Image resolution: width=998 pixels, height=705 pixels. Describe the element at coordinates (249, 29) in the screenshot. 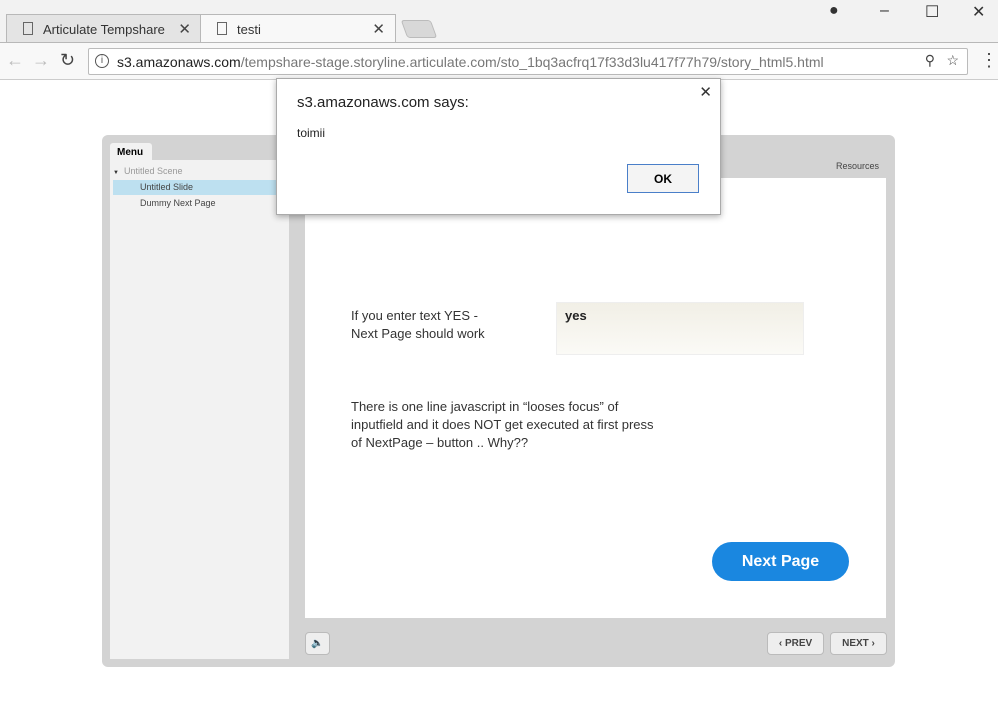

I see `tab-label: testi` at that location.